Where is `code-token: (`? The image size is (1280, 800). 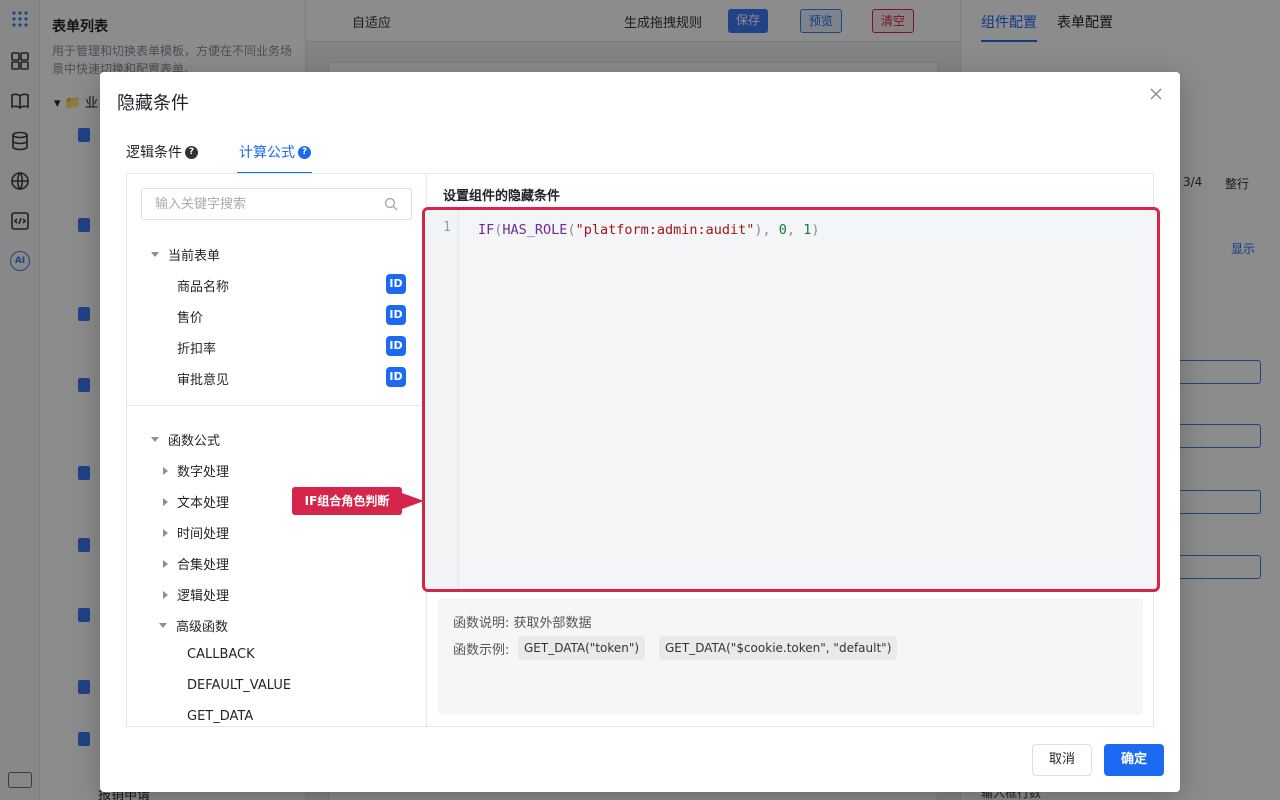
code-token: ( is located at coordinates (571, 230).